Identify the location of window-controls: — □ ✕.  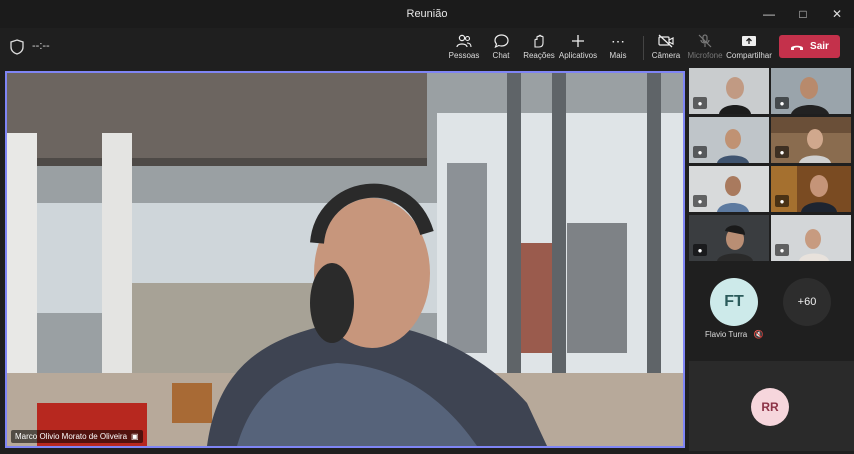
(803, 14).